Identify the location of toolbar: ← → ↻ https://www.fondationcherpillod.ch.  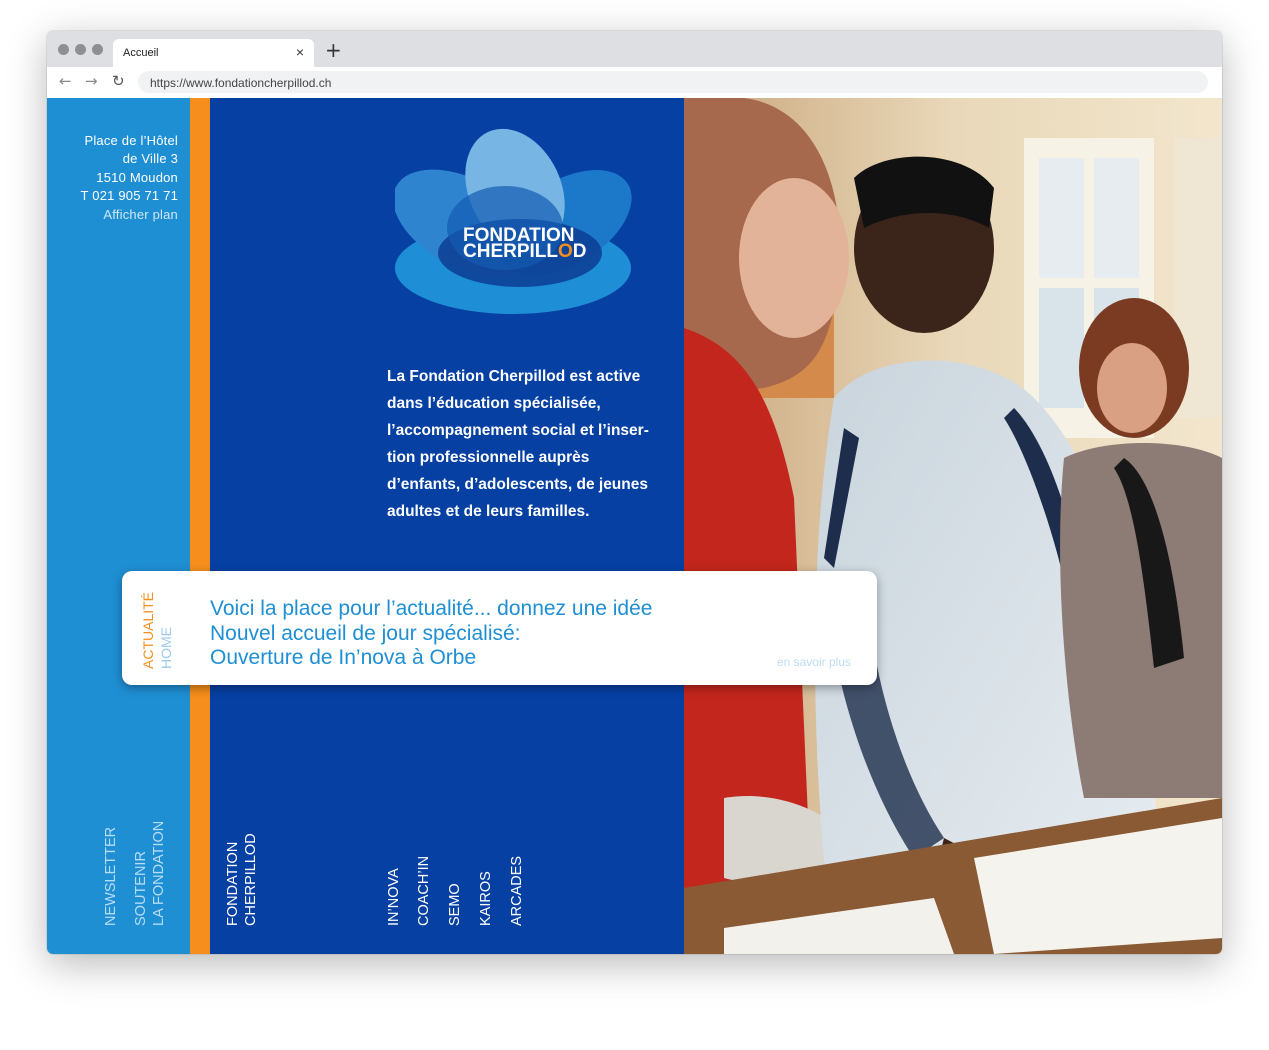
(634, 83).